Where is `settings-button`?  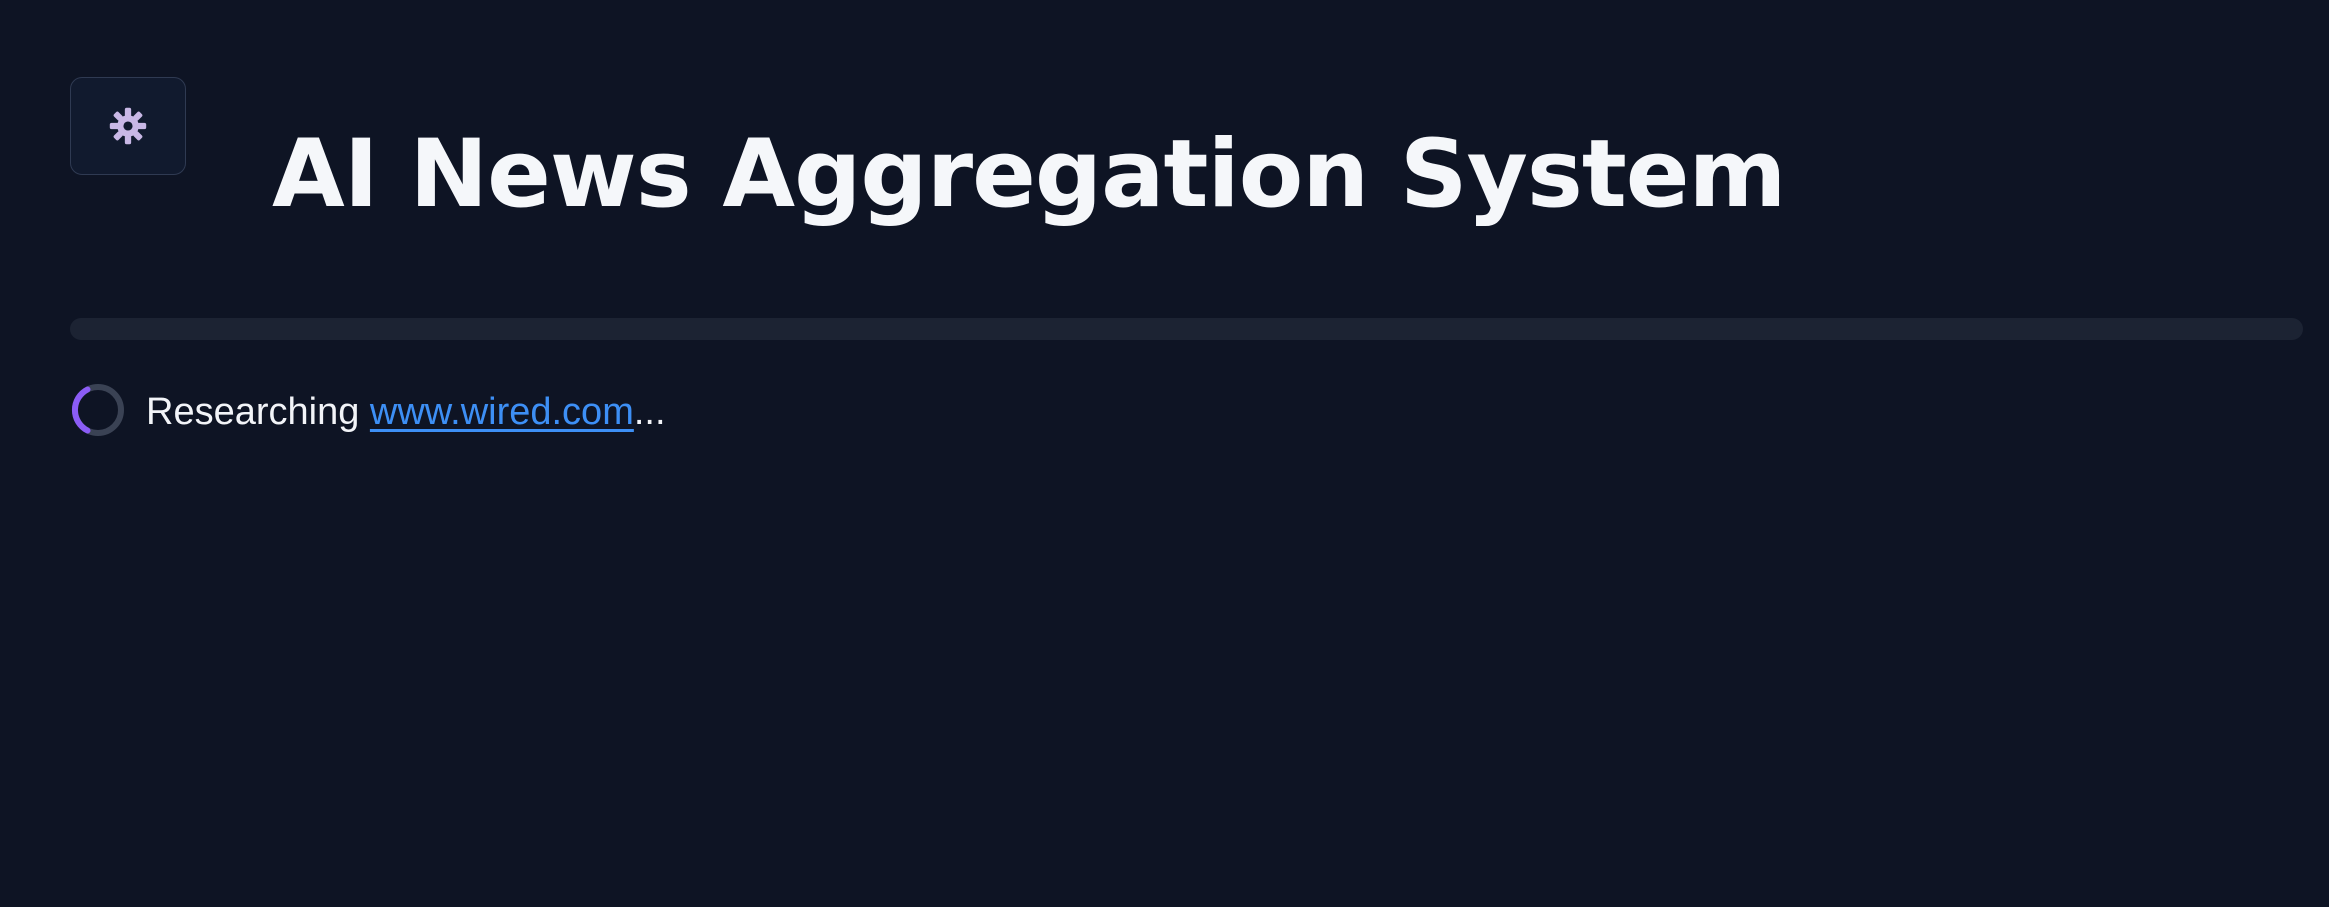 settings-button is located at coordinates (128, 126).